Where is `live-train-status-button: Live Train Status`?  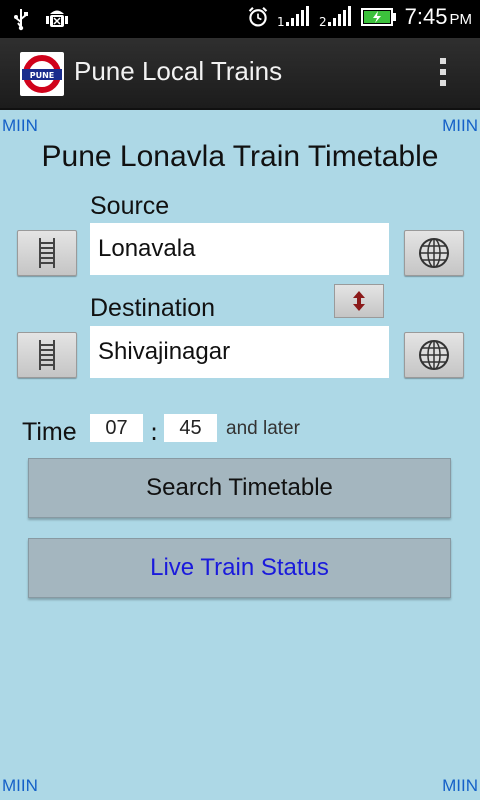
live-train-status-button: Live Train Status is located at coordinates (239, 568).